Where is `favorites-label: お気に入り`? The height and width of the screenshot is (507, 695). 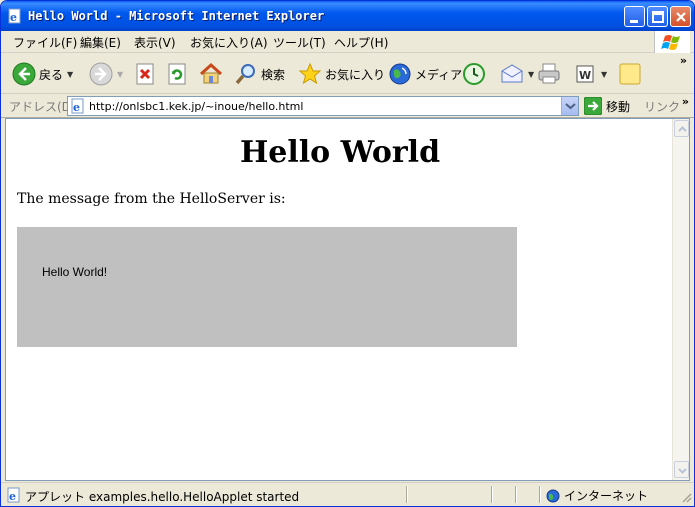 favorites-label: お気に入り is located at coordinates (355, 74).